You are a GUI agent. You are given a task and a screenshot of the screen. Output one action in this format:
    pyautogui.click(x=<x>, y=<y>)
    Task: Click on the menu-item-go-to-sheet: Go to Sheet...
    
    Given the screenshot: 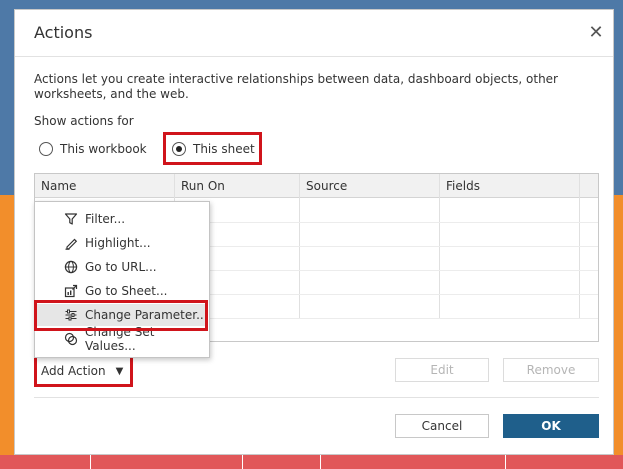 What is the action you would take?
    pyautogui.click(x=122, y=291)
    